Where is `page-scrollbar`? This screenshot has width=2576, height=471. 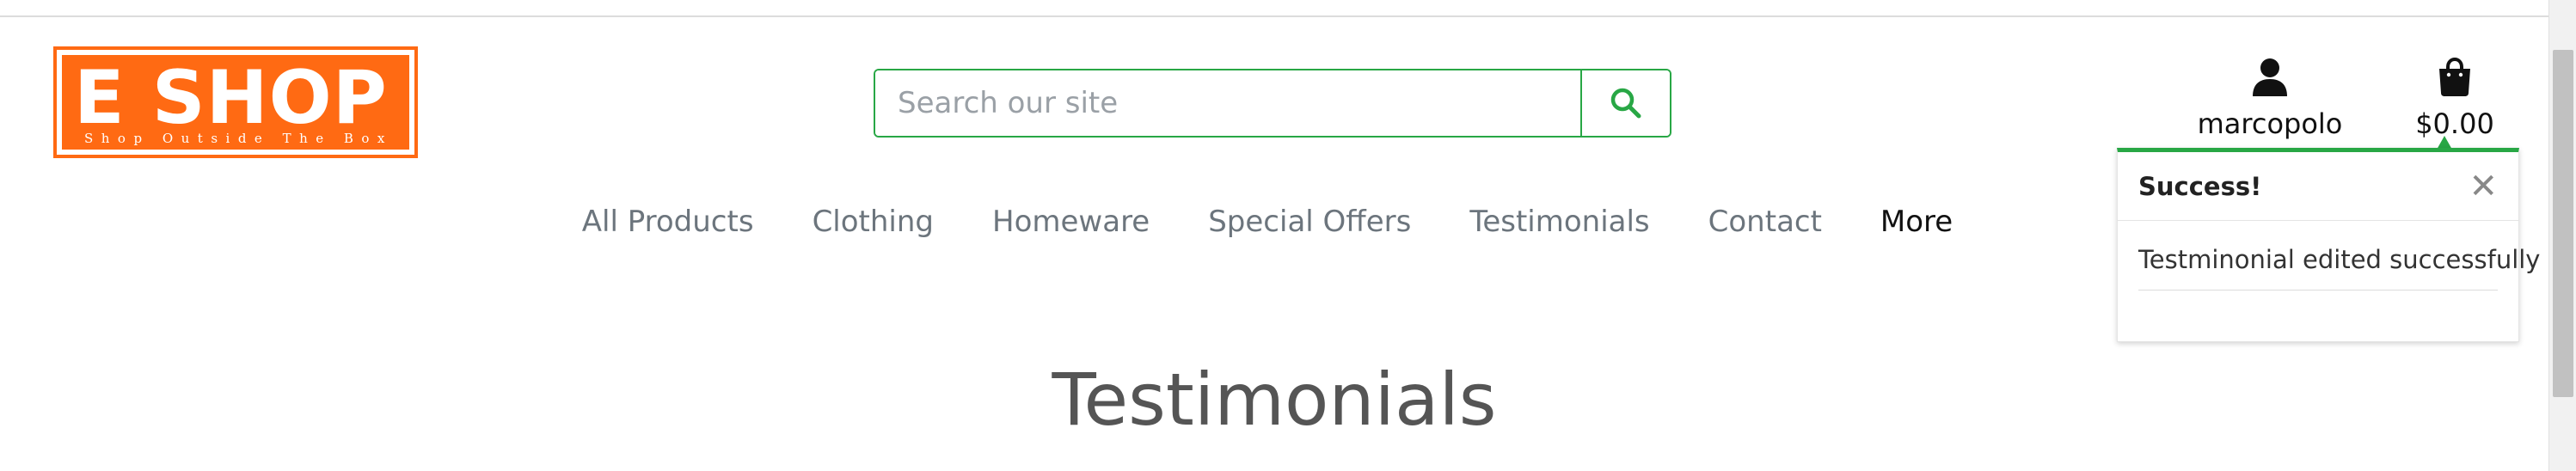 page-scrollbar is located at coordinates (2562, 235).